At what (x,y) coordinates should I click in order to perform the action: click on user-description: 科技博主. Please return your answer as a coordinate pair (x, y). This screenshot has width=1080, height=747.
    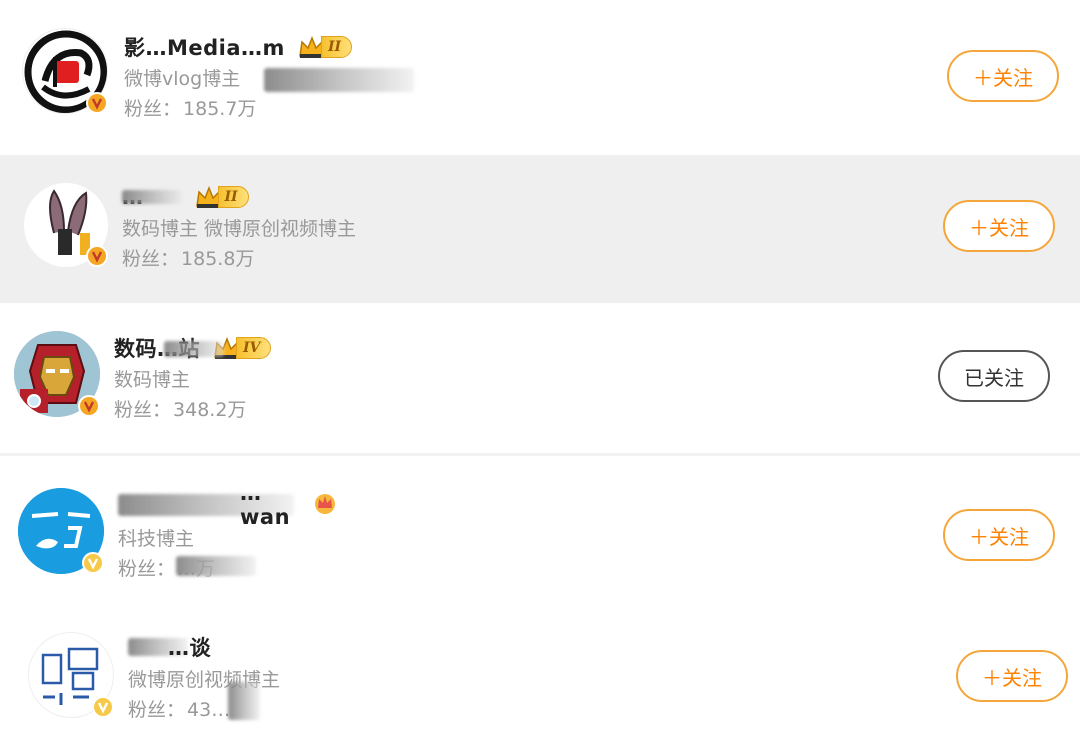
    Looking at the image, I should click on (156, 539).